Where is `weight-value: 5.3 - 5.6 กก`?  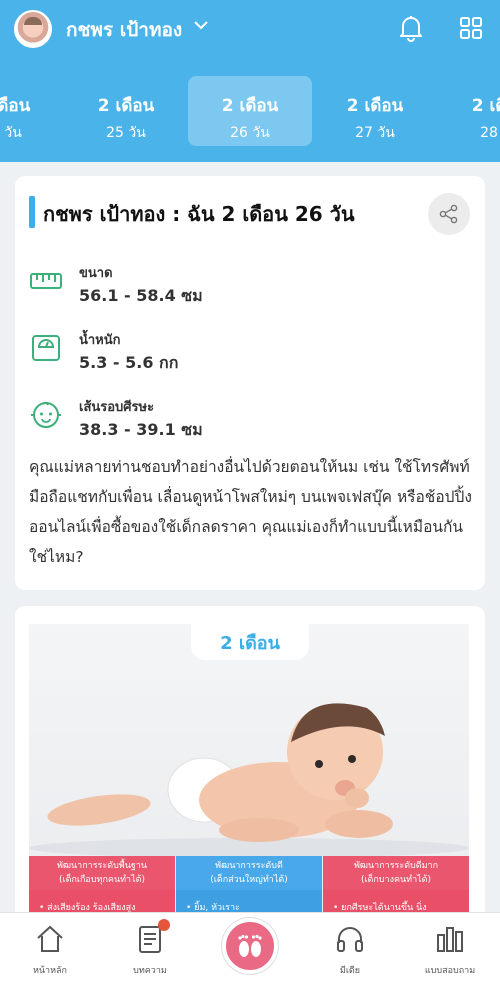
weight-value: 5.3 - 5.6 กก is located at coordinates (129, 362).